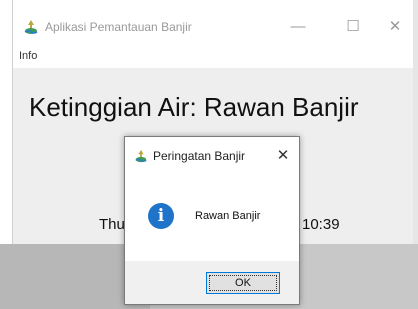  Describe the element at coordinates (283, 155) in the screenshot. I see `close-icon: ✕` at that location.